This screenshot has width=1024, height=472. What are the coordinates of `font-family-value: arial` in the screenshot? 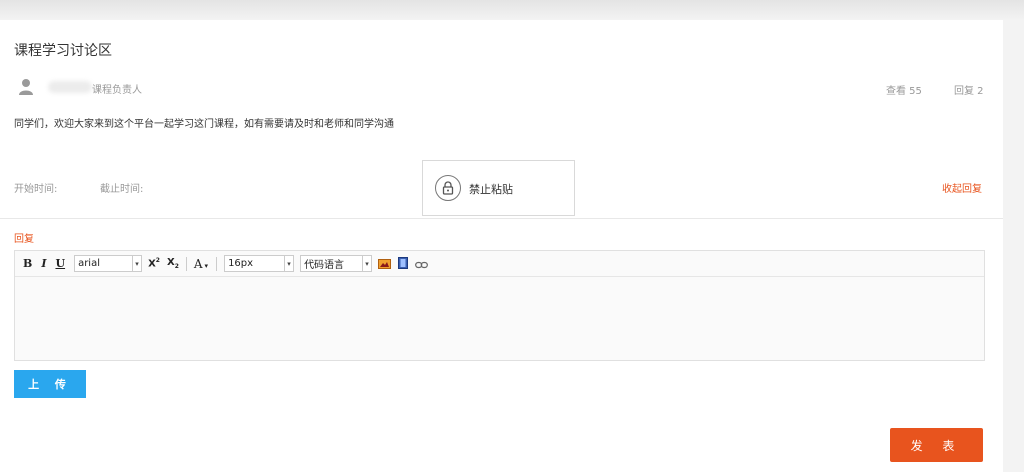 It's located at (89, 263).